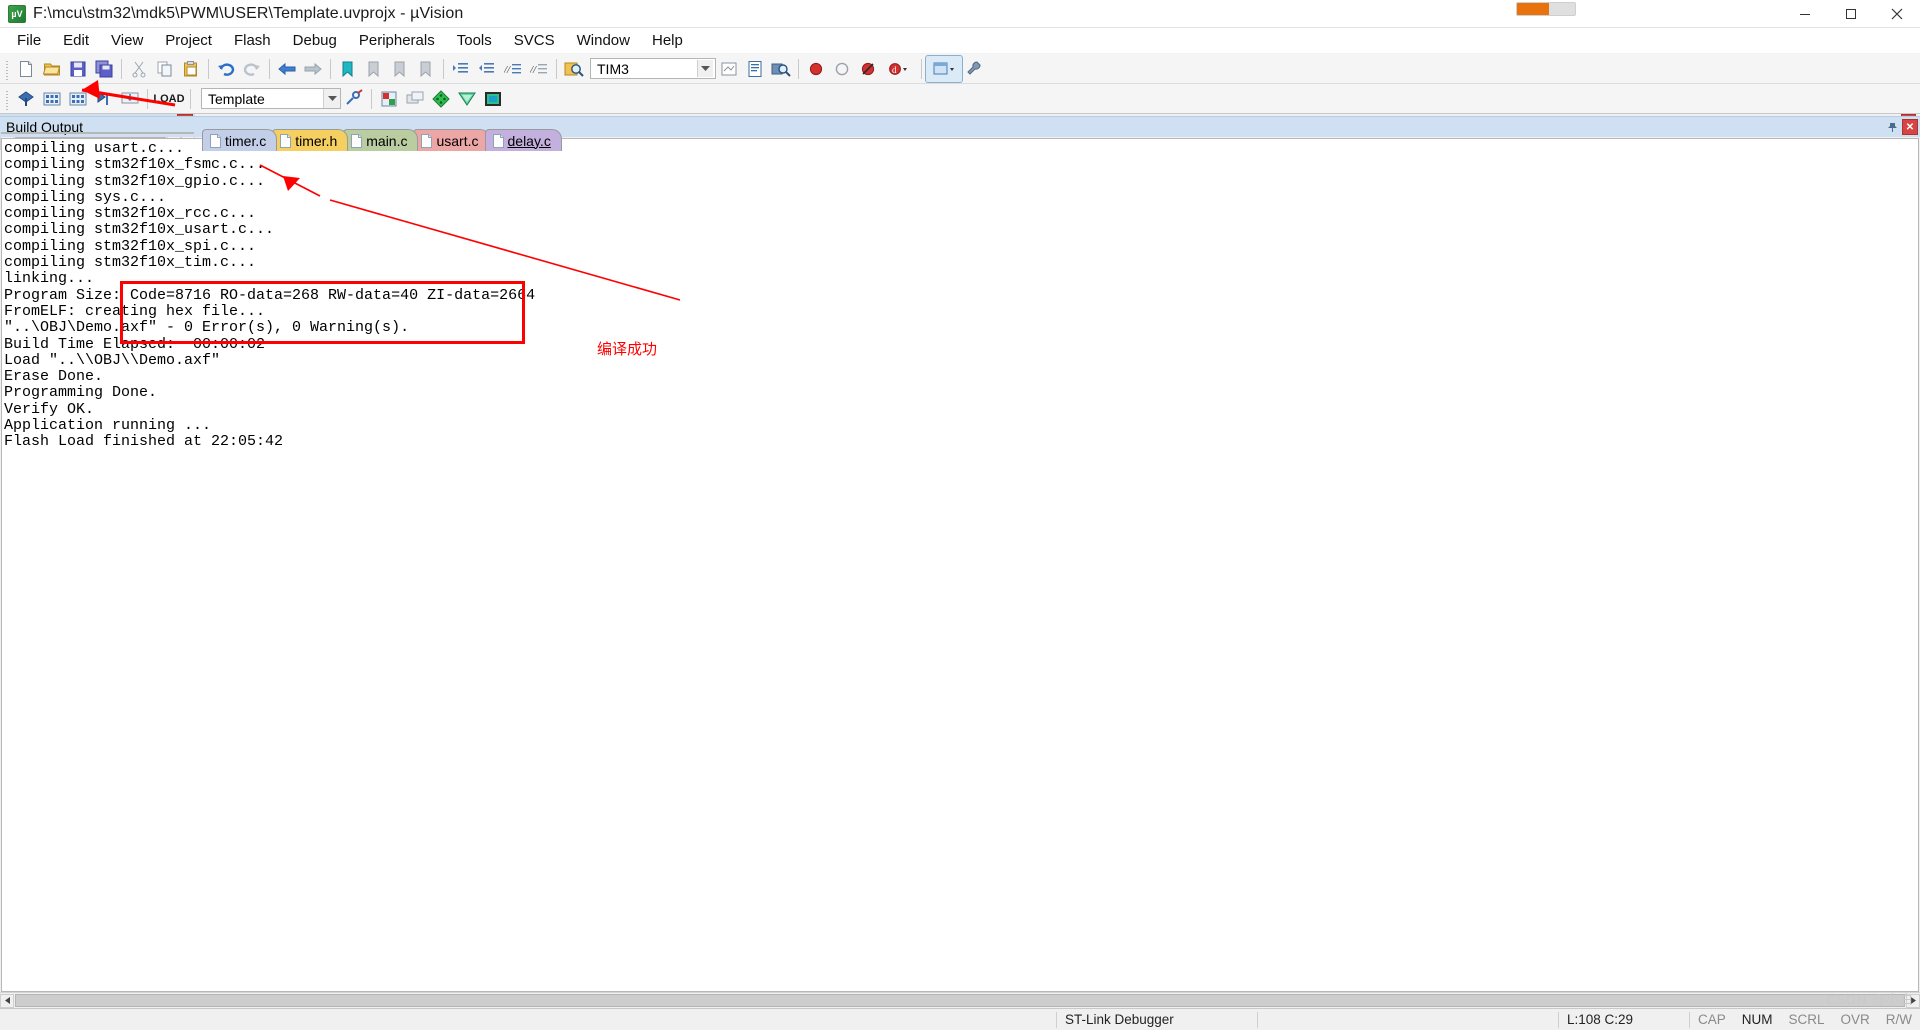  Describe the element at coordinates (574, 69) in the screenshot. I see `find-in-files-icon` at that location.